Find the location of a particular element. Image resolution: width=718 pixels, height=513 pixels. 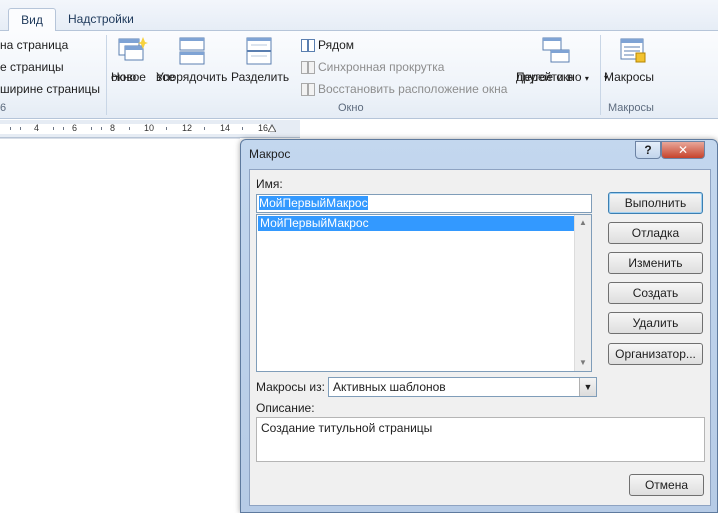

description-box: Создание титульной страницы is located at coordinates (480, 439).